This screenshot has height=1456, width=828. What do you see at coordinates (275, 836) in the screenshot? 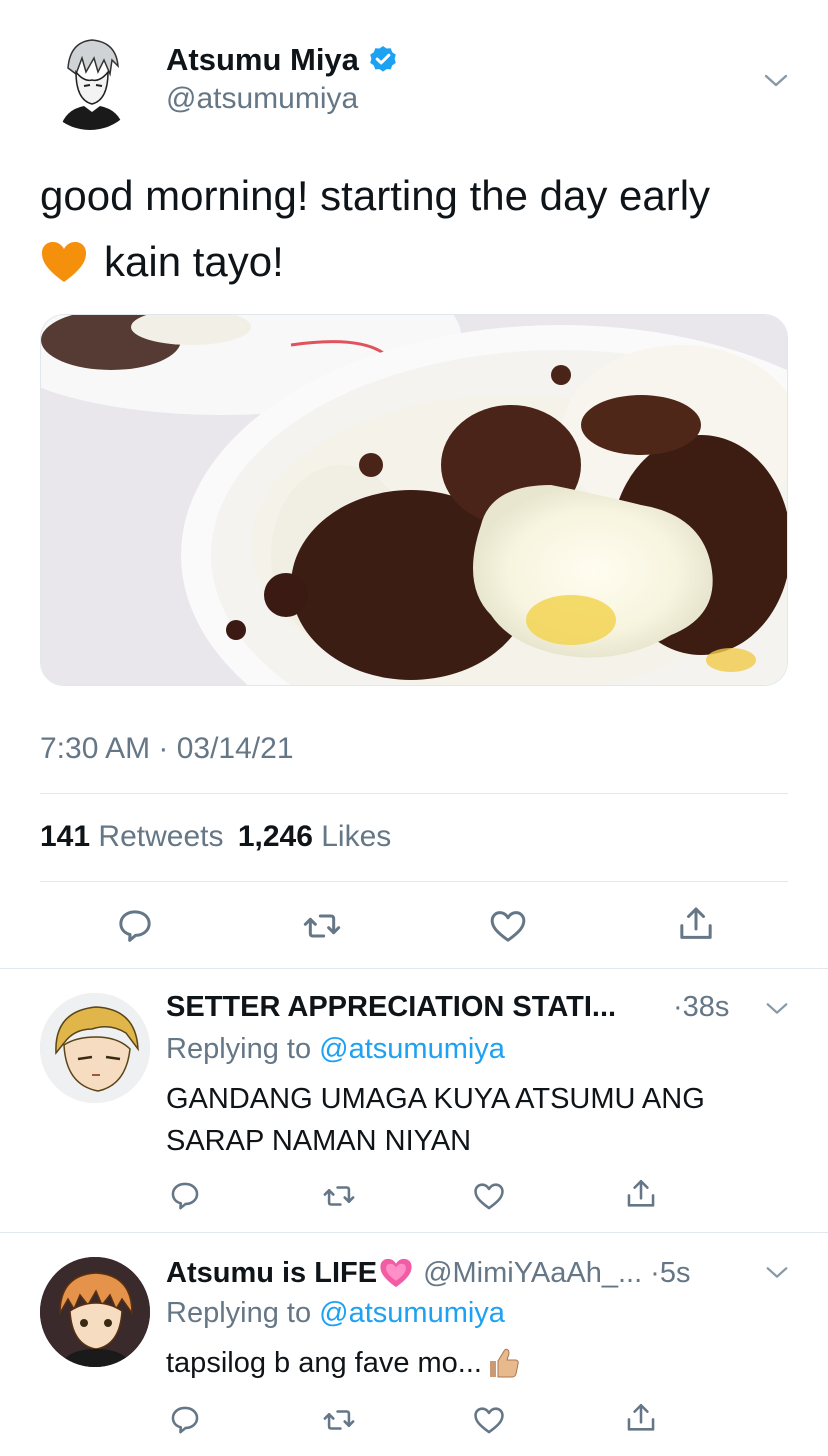
I see `likes-count: 1,246` at bounding box center [275, 836].